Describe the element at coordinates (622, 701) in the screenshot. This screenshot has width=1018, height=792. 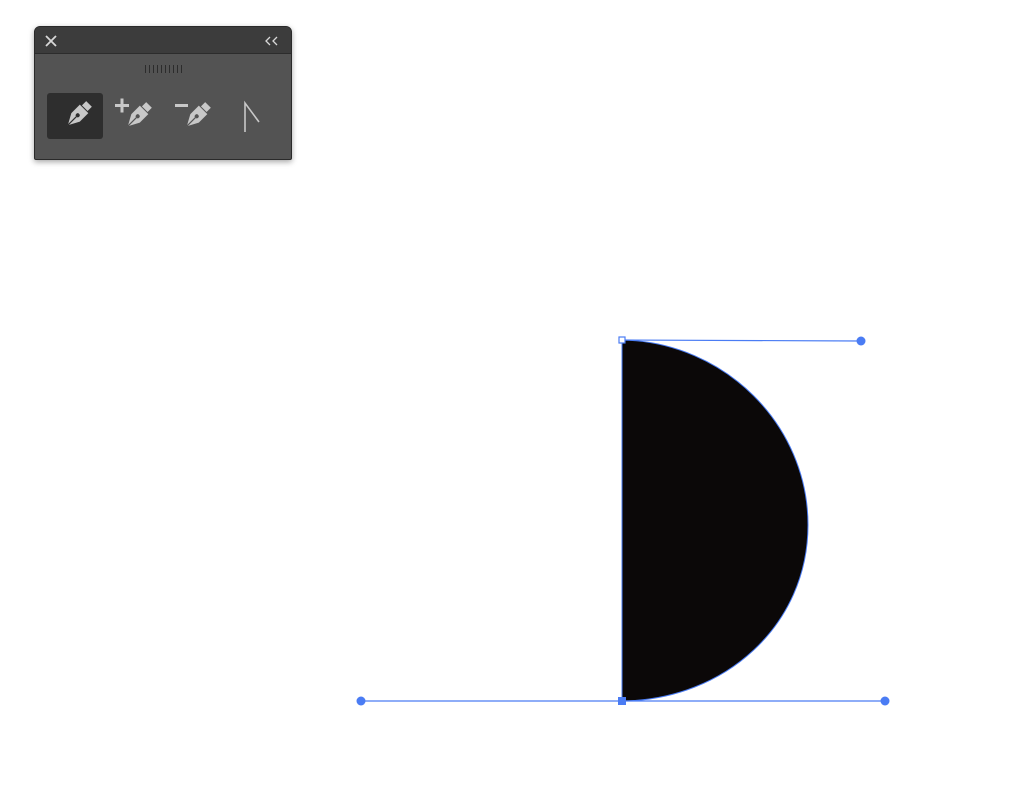
I see `bottom-anchor-point` at that location.